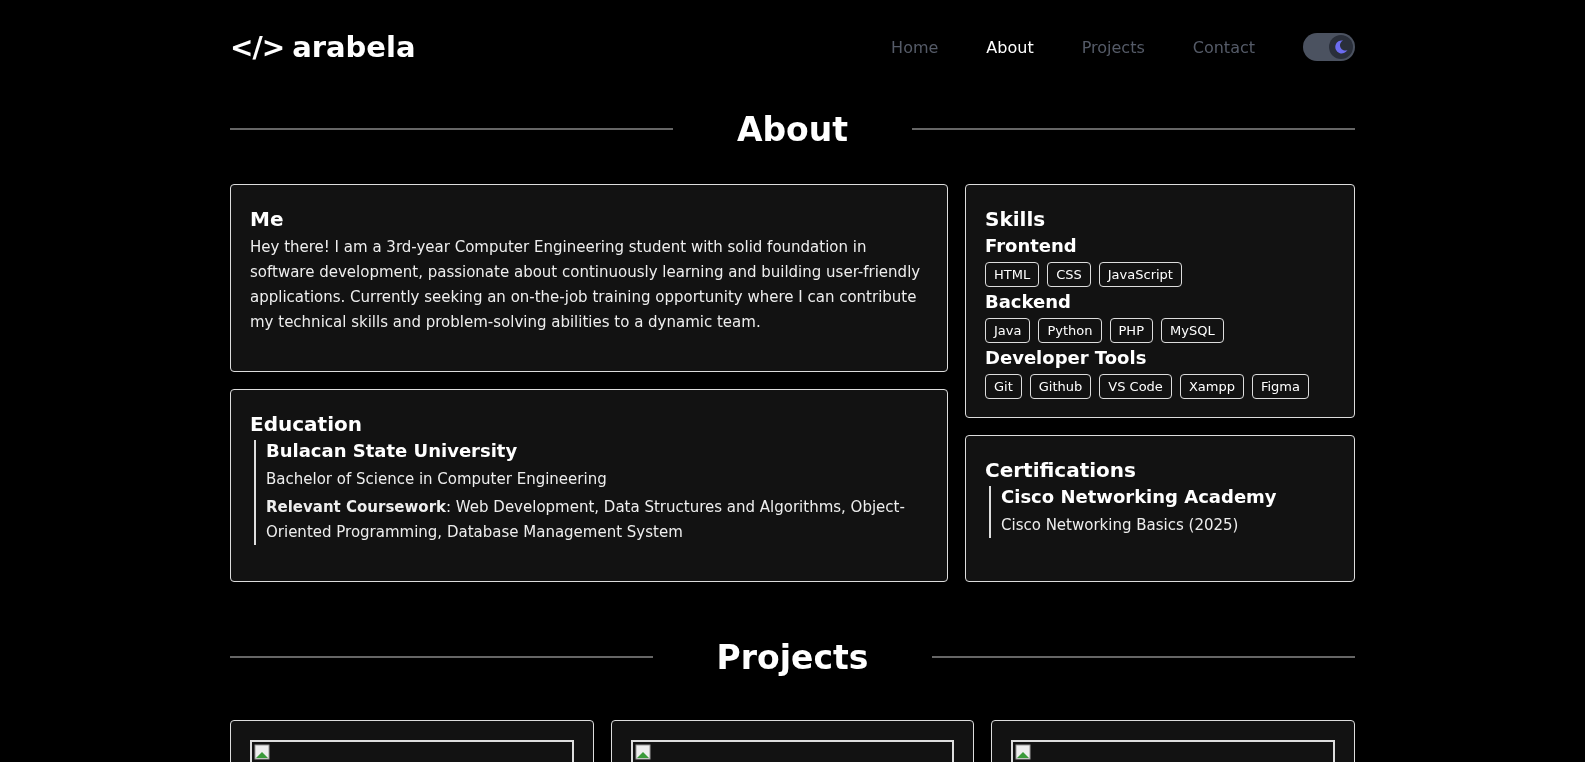 This screenshot has height=762, width=1585. Describe the element at coordinates (1223, 47) in the screenshot. I see `nav-link: Contact` at that location.